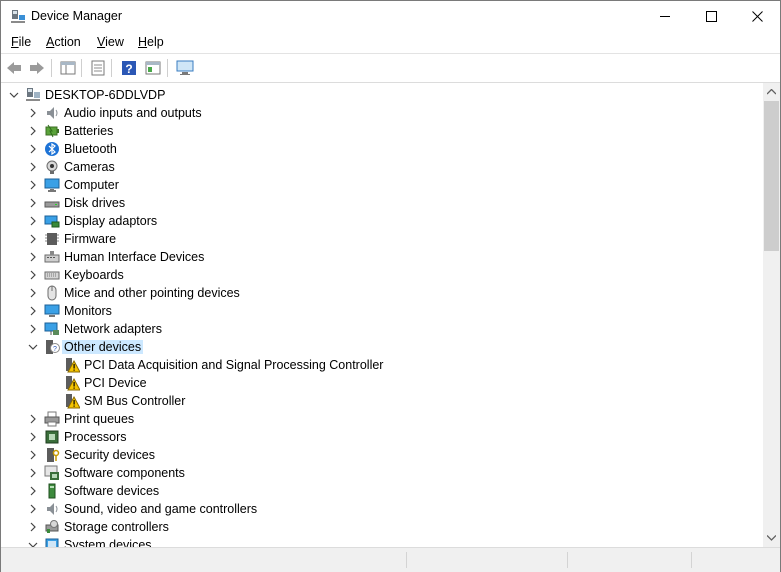  I want to click on tree-item-label: Display adaptors, so click(111, 221).